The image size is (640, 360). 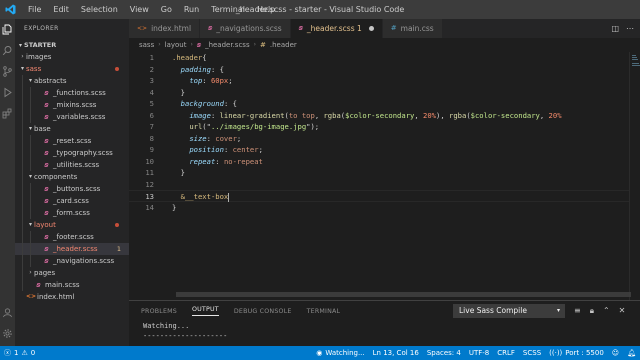 What do you see at coordinates (379, 196) in the screenshot?
I see `code-line: 13 &__text-box` at bounding box center [379, 196].